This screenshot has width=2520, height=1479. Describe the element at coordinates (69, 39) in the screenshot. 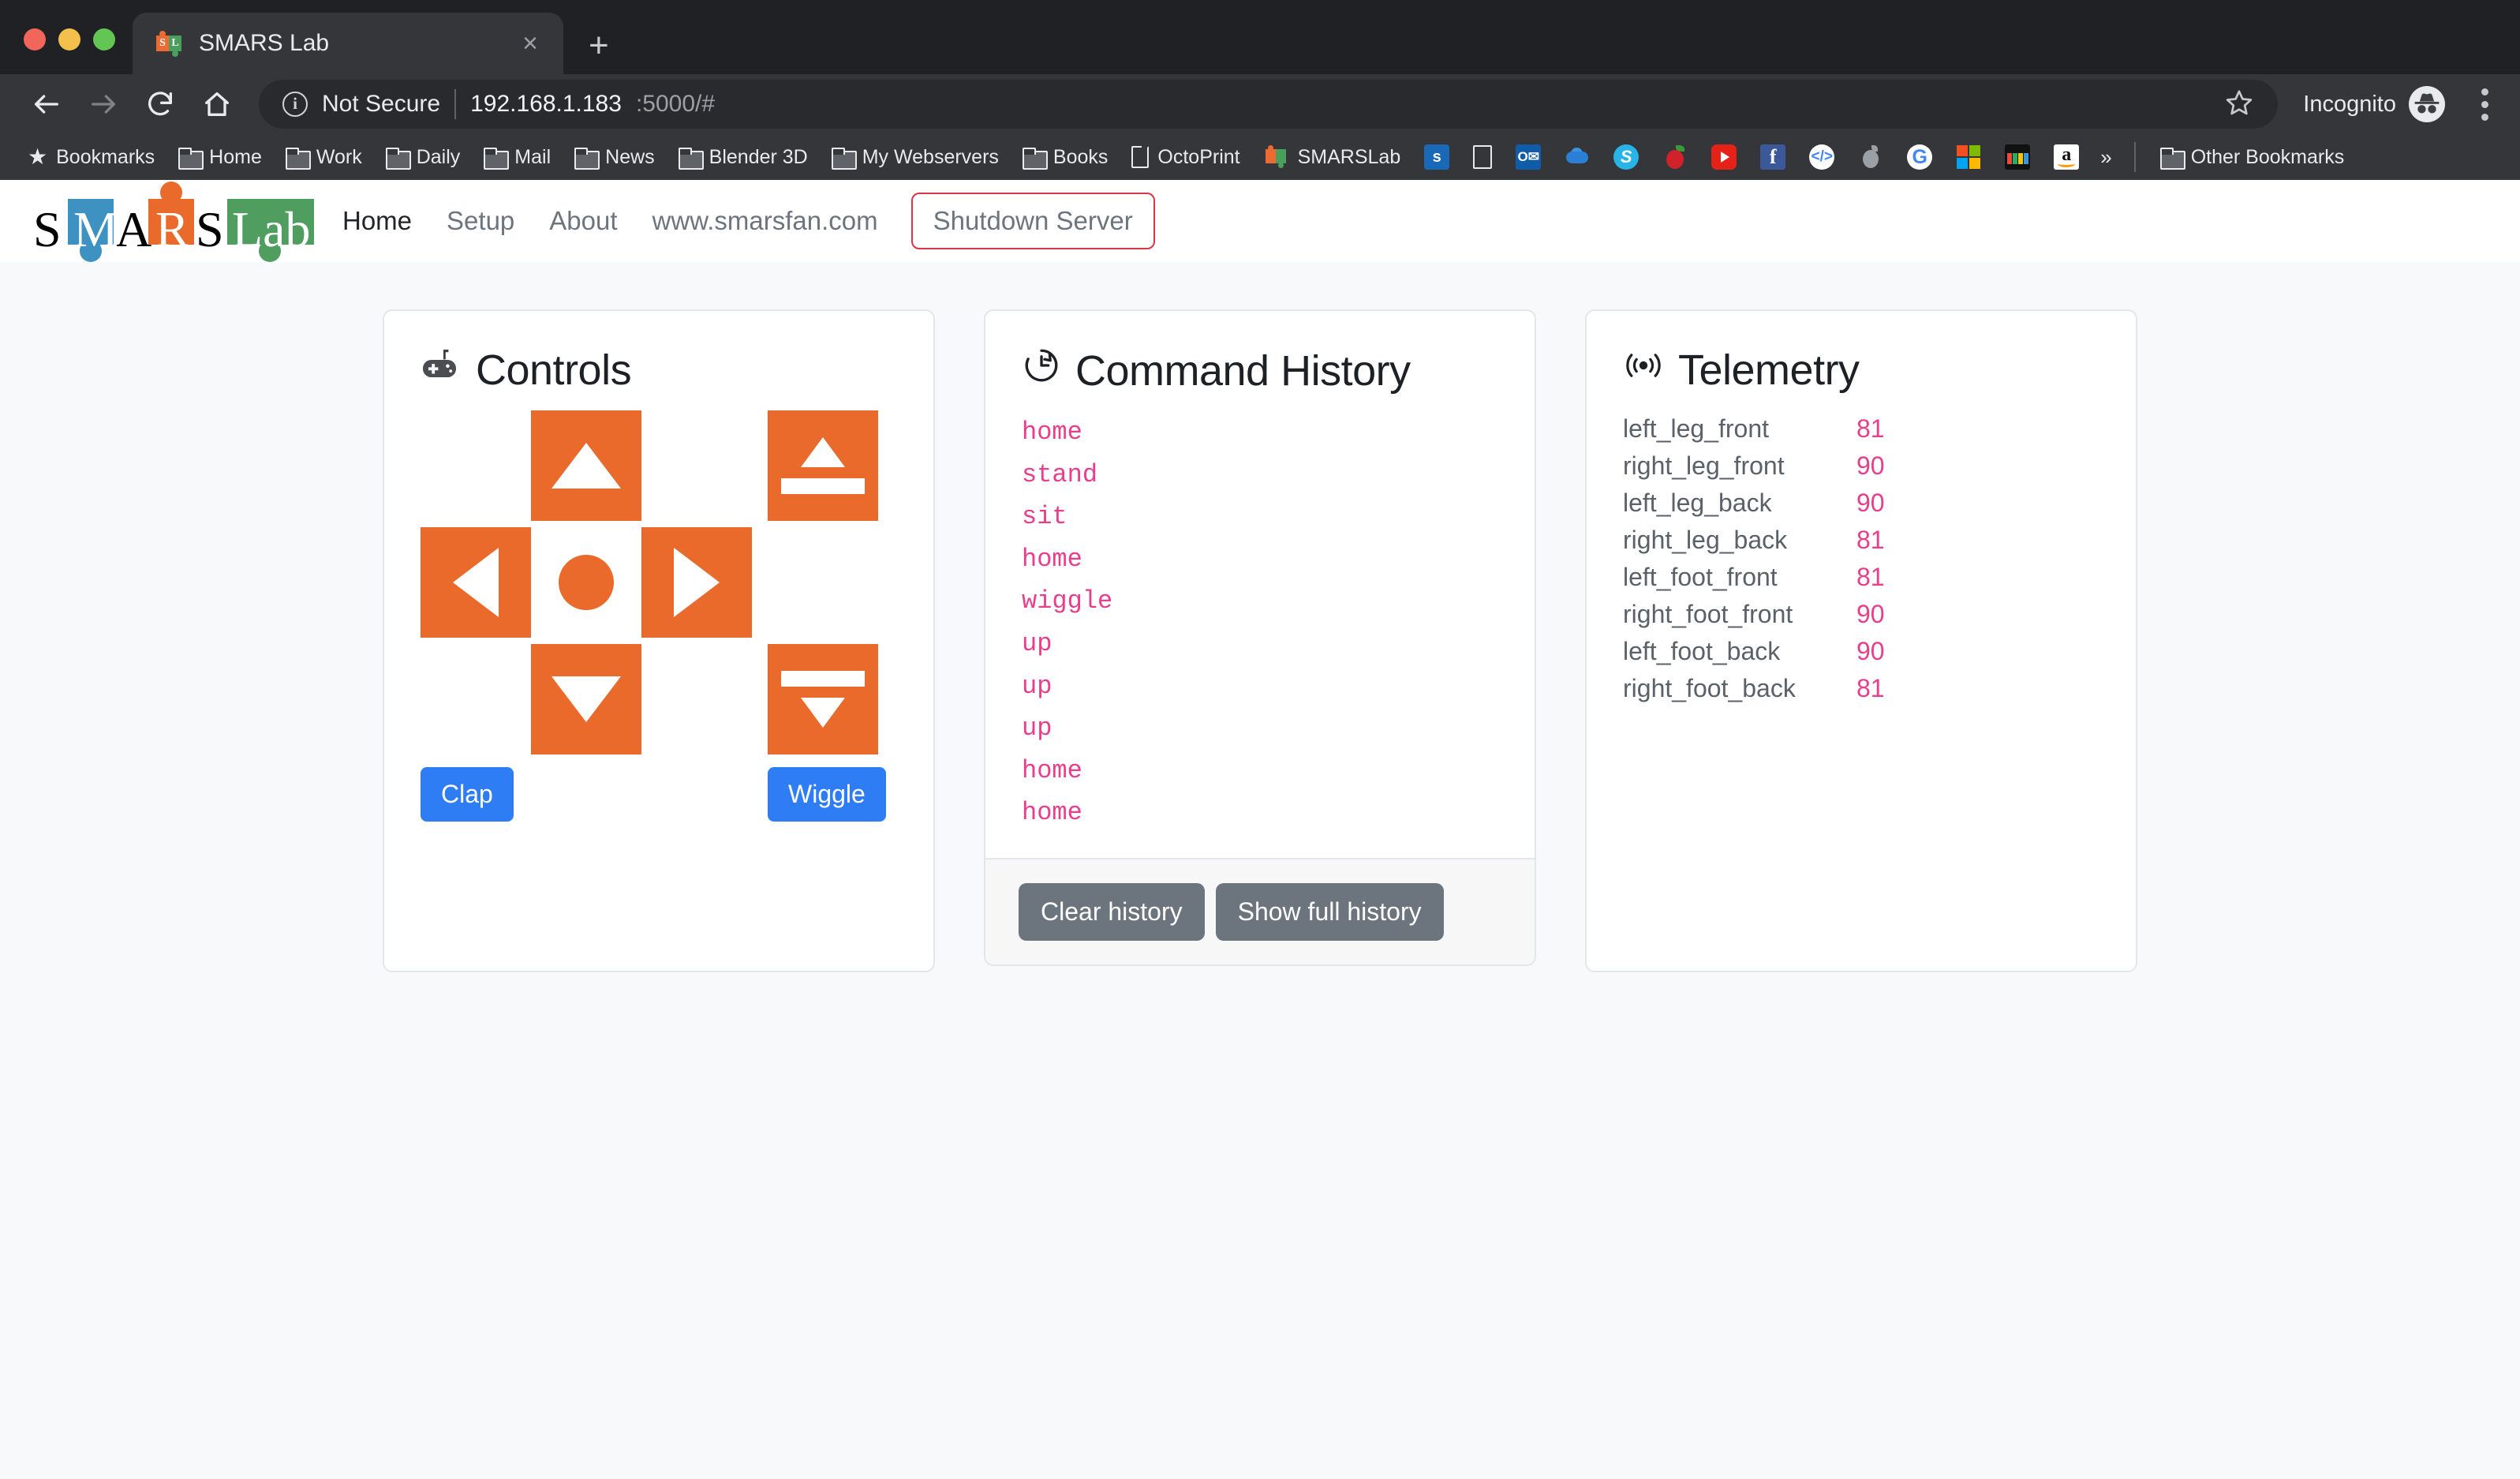

I see `minimize-window-button` at that location.